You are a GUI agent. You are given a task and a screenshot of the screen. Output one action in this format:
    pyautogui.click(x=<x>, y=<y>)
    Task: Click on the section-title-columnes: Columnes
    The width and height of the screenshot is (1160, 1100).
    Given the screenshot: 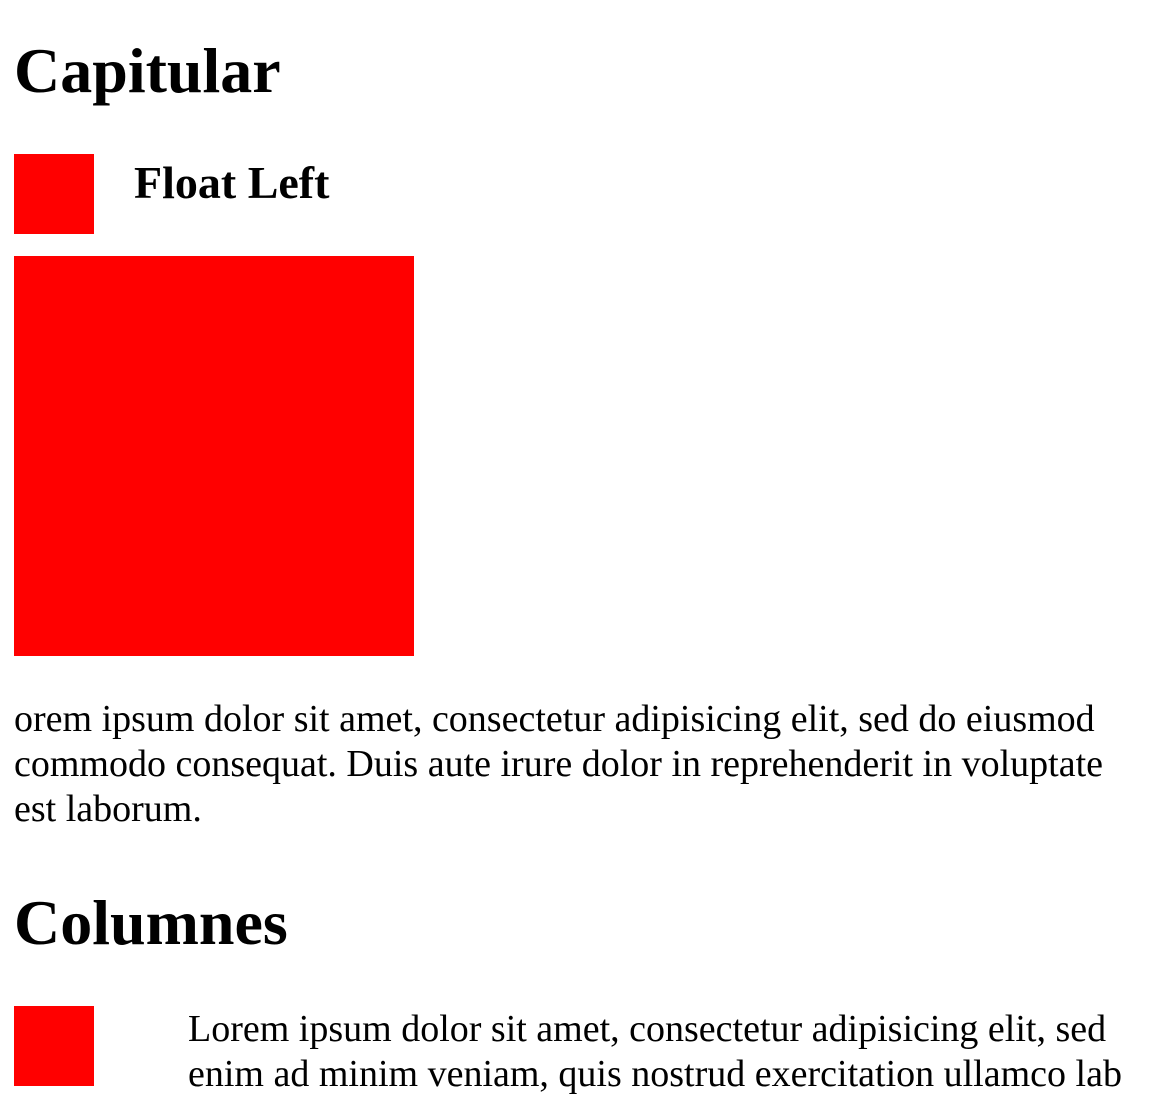 What is the action you would take?
    pyautogui.click(x=151, y=922)
    